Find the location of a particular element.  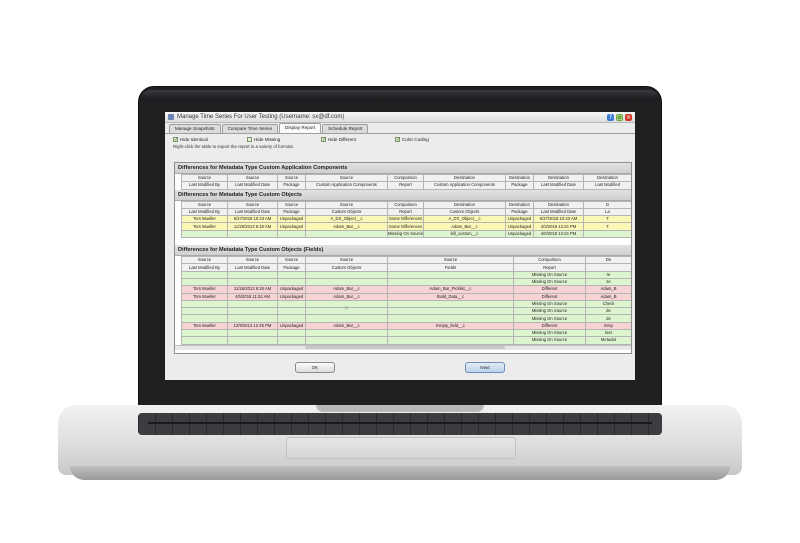

tab-schedule-report: Schedule Report is located at coordinates (345, 128).